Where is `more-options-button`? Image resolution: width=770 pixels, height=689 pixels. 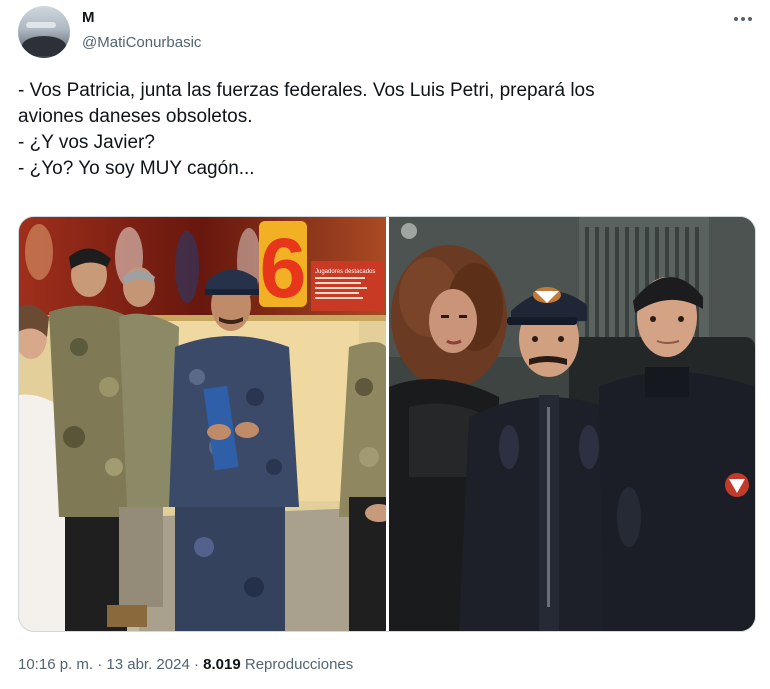
more-options-button is located at coordinates (743, 19).